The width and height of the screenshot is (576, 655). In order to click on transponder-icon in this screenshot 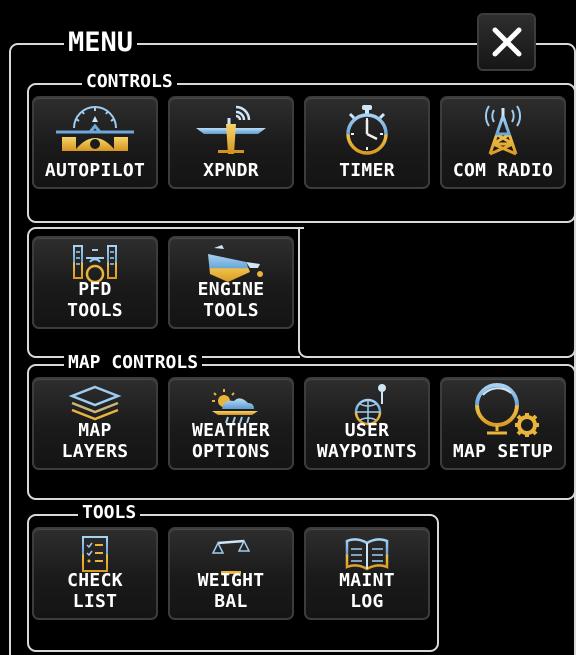, I will do `click(231, 129)`.